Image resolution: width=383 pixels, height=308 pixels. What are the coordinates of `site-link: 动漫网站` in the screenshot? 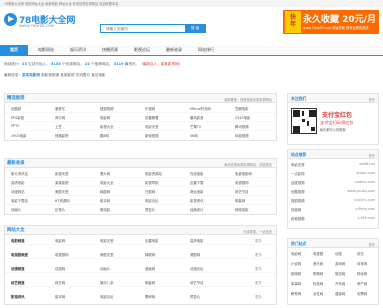 It's located at (18, 191).